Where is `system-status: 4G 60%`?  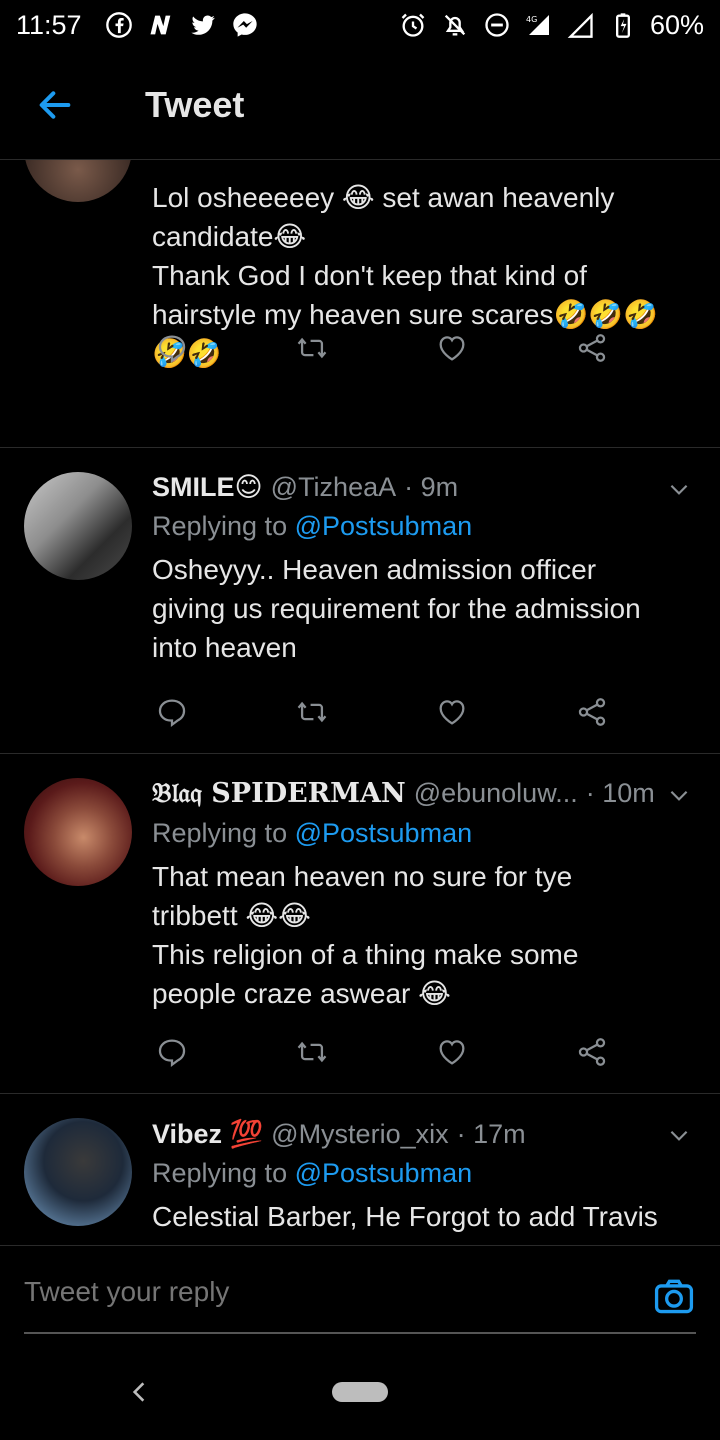
system-status: 4G 60% is located at coordinates (551, 25).